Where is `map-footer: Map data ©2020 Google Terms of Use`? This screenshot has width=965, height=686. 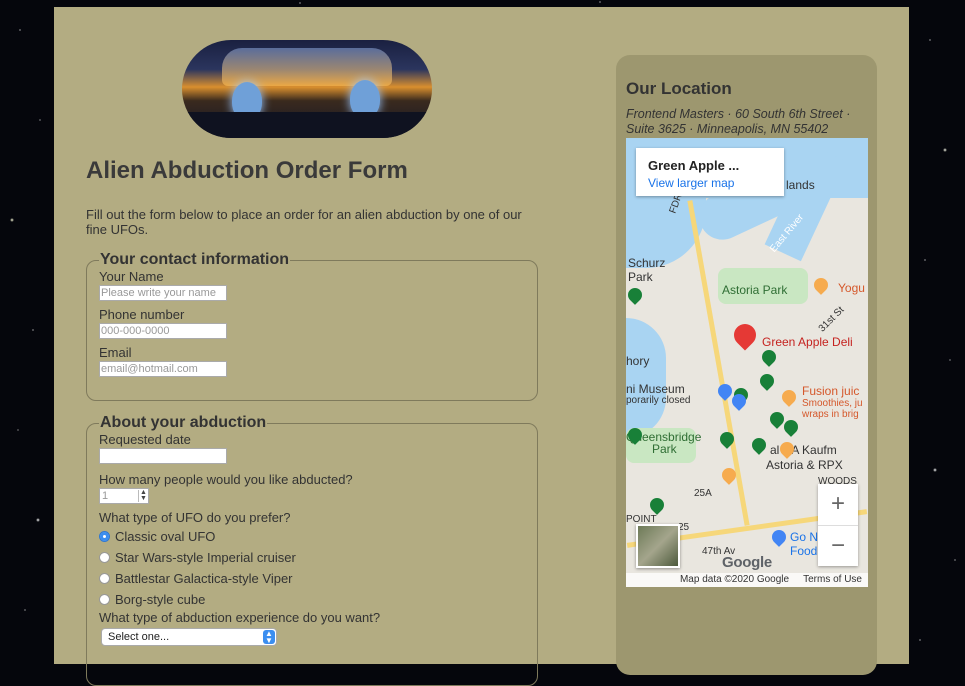 map-footer: Map data ©2020 Google Terms of Use is located at coordinates (747, 580).